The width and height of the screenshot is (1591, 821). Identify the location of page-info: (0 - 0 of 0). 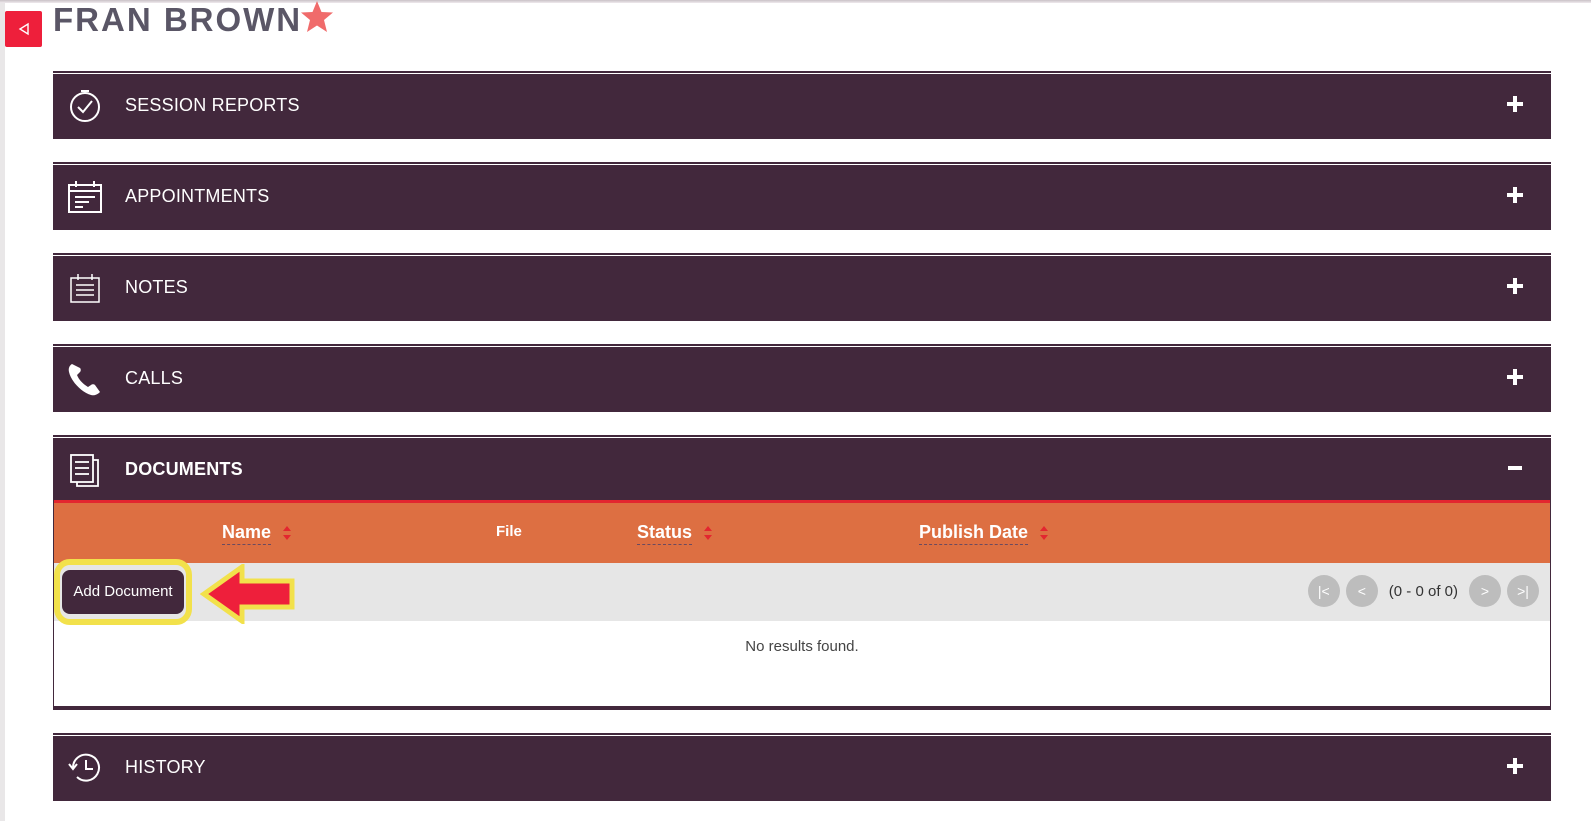
(1423, 591).